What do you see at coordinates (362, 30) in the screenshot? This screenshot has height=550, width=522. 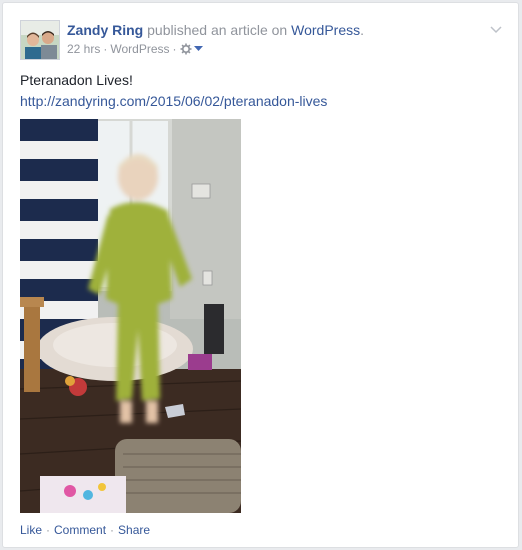 I see `header-period: .` at bounding box center [362, 30].